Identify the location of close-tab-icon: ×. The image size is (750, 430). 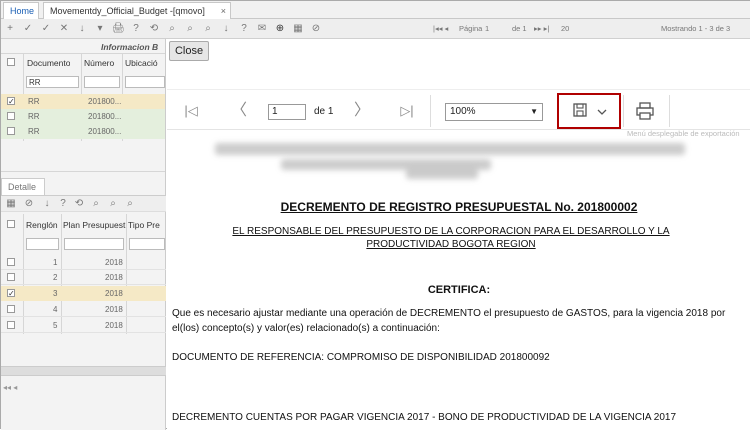
(223, 11).